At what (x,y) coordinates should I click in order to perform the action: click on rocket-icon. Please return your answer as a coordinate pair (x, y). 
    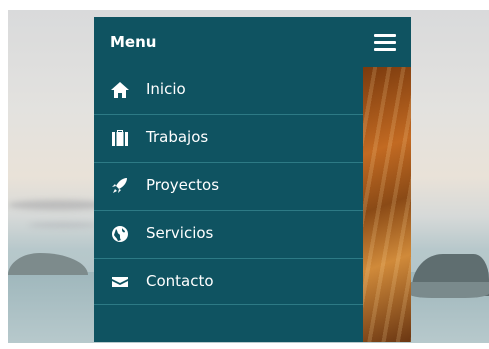
    Looking at the image, I should click on (120, 186).